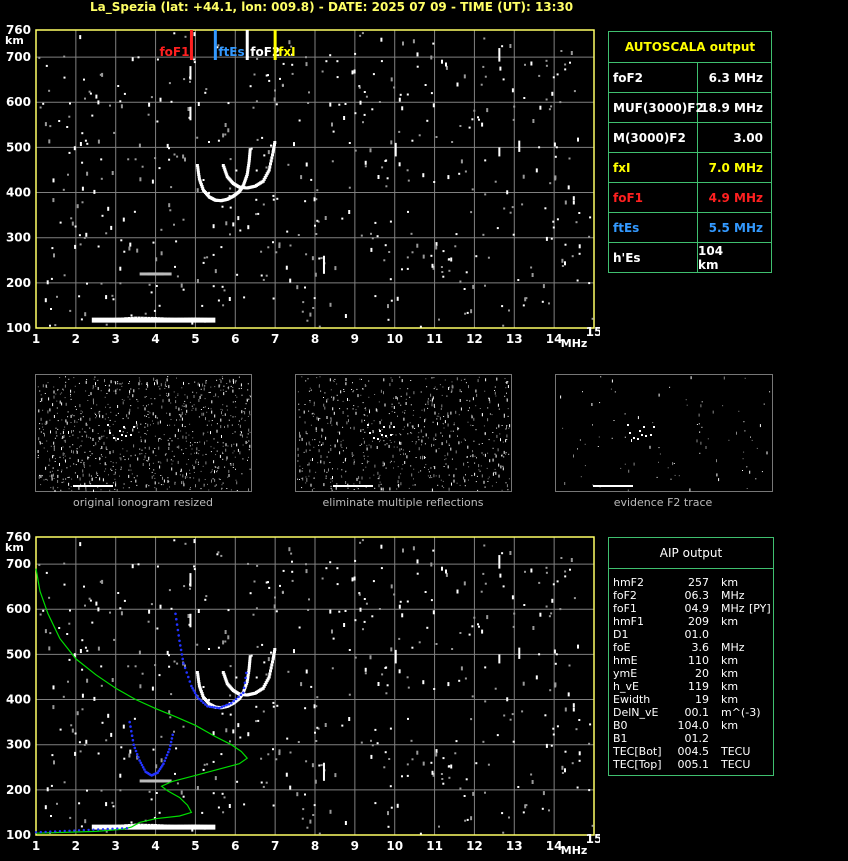 Image resolution: width=848 pixels, height=861 pixels. I want to click on noise-dash, so click(159, 274).